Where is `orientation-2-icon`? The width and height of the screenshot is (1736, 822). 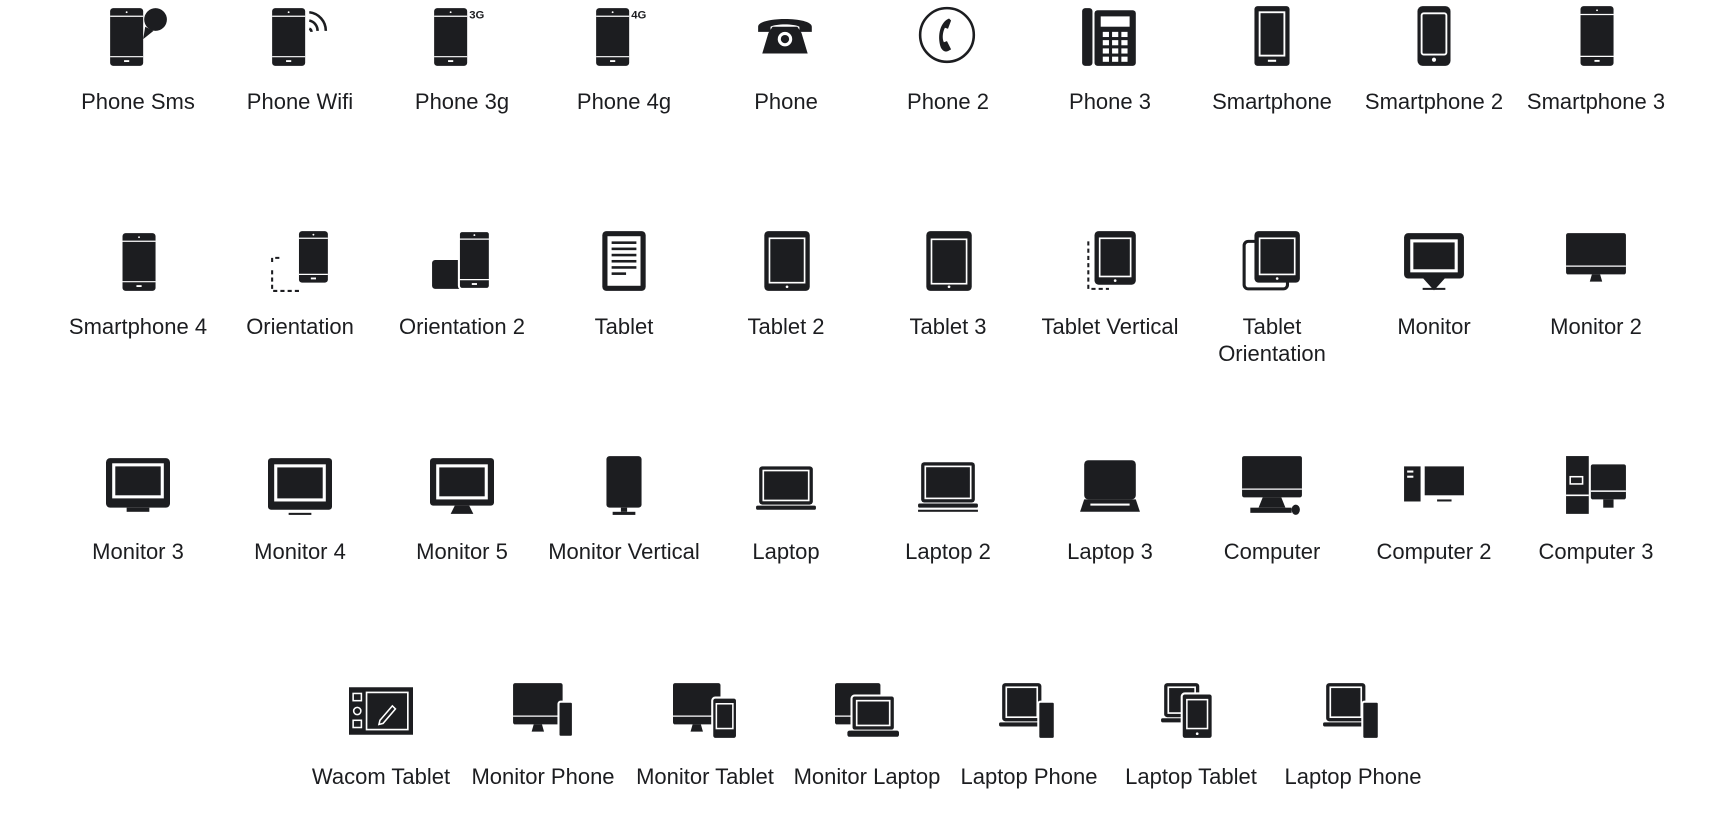 orientation-2-icon is located at coordinates (461, 260).